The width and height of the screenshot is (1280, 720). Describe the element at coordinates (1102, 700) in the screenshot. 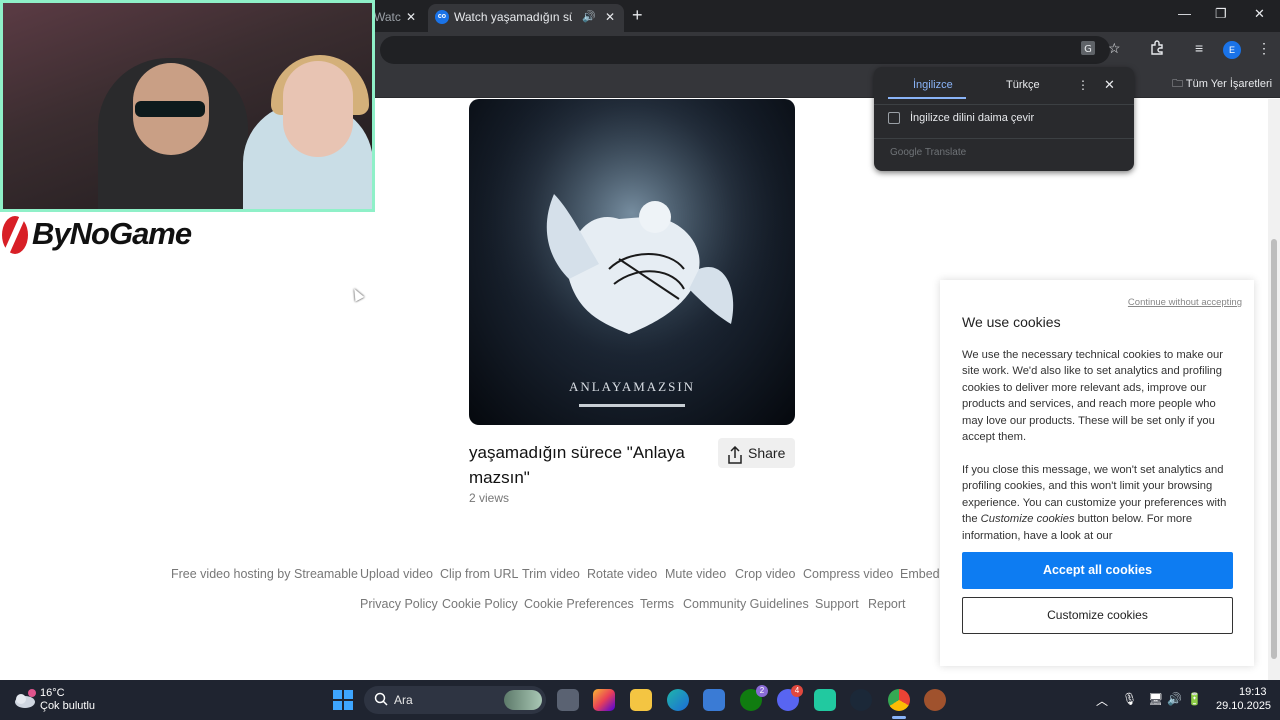

I see `tray-overflow-chevron-icon: ︿` at that location.